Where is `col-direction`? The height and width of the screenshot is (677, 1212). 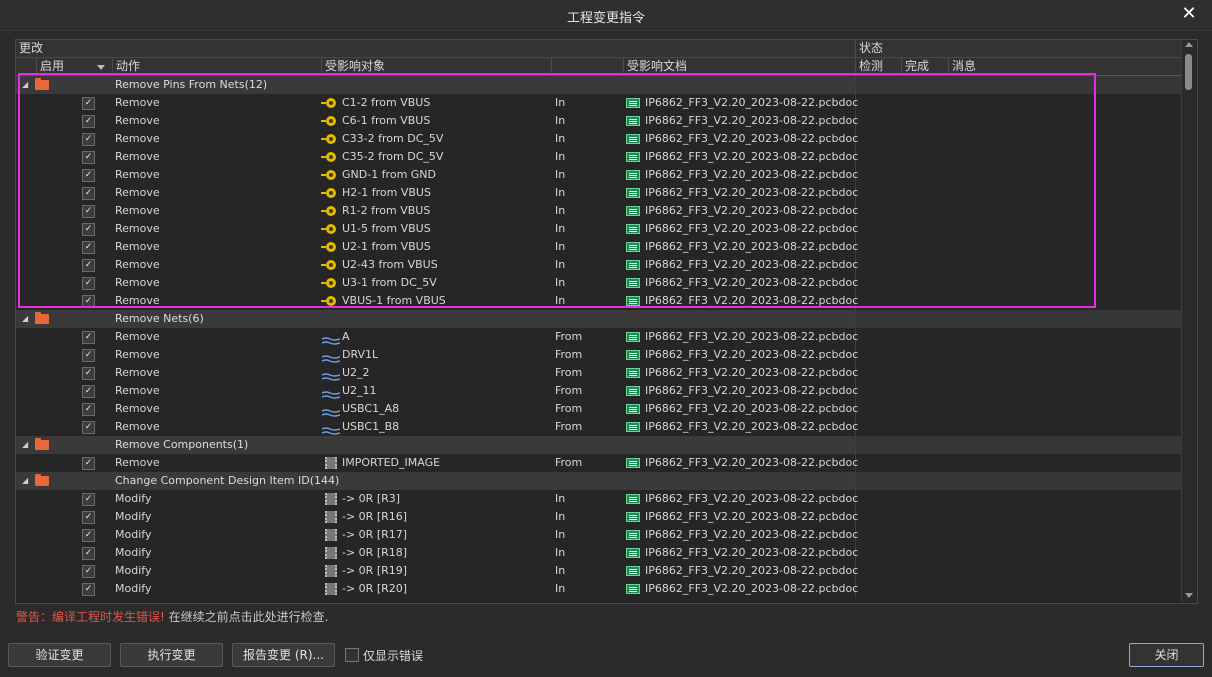
col-direction is located at coordinates (587, 66).